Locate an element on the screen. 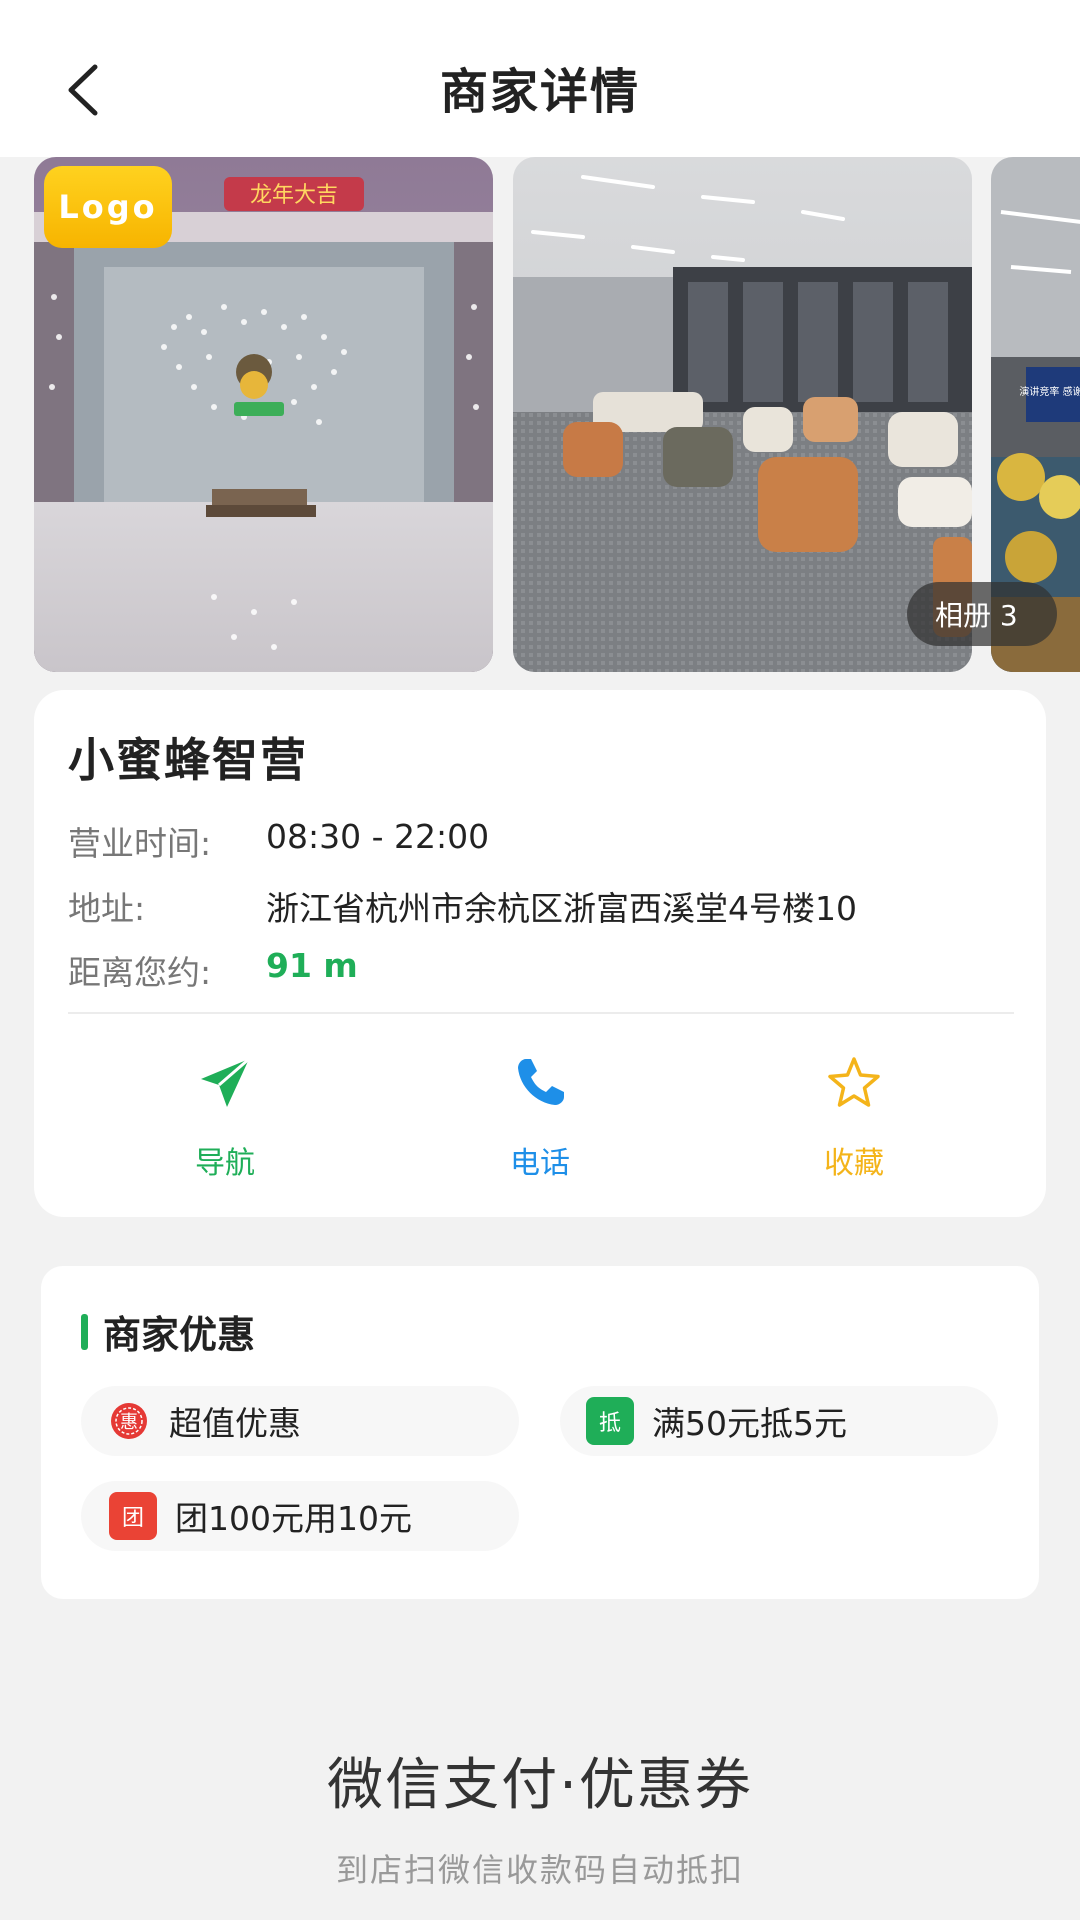  navigation-icon is located at coordinates (225, 1082).